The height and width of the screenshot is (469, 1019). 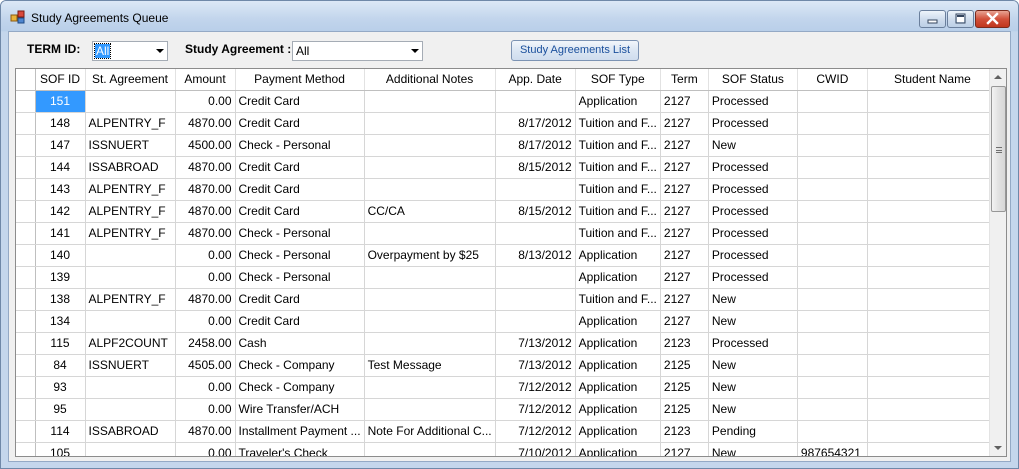 I want to click on cell-payment-method: Wire Transfer/ACH, so click(x=300, y=409).